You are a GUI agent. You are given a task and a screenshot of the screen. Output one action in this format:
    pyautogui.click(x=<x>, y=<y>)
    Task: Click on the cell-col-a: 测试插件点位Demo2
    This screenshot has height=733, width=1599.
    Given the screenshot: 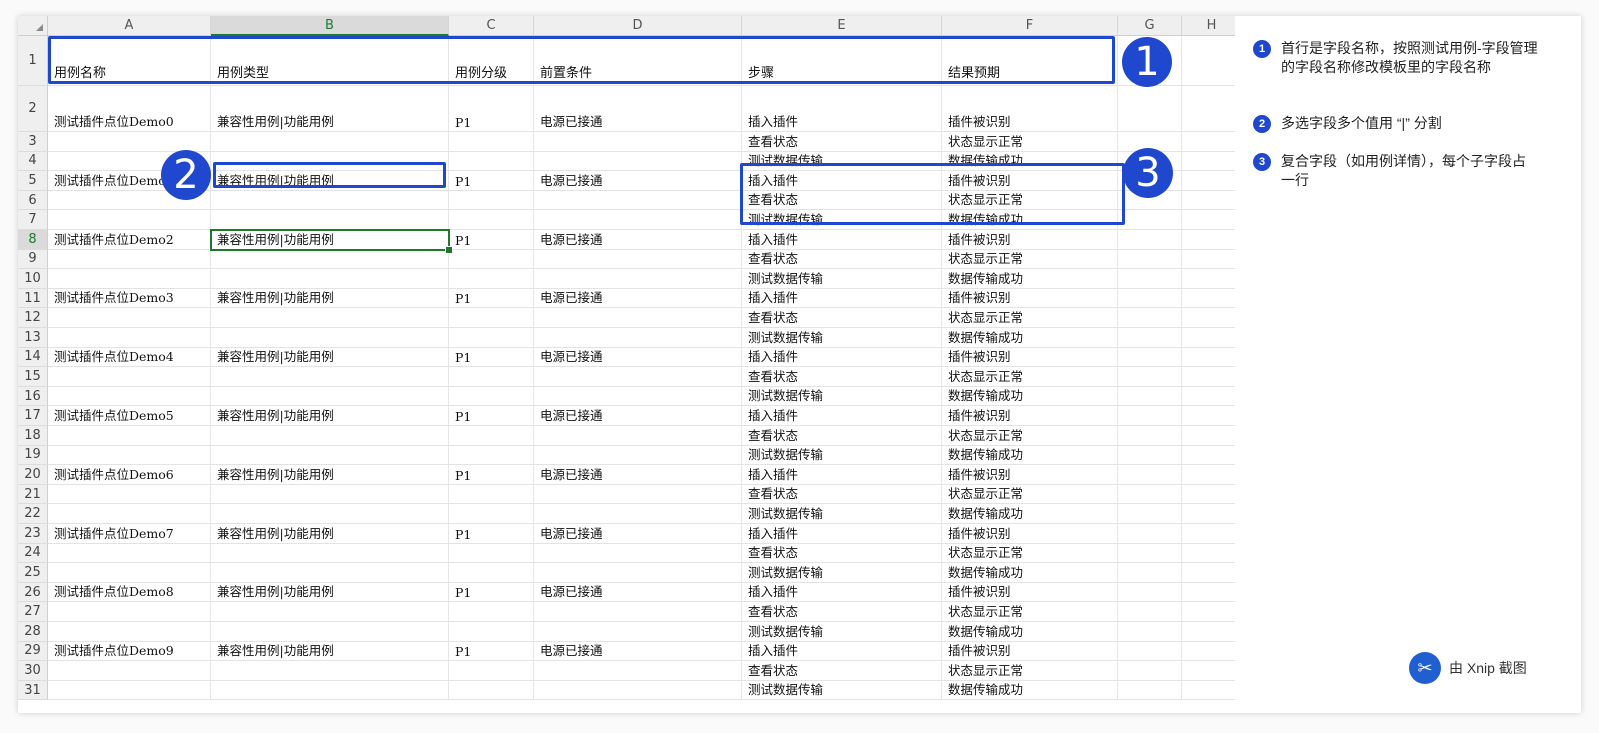 What is the action you would take?
    pyautogui.click(x=129, y=239)
    